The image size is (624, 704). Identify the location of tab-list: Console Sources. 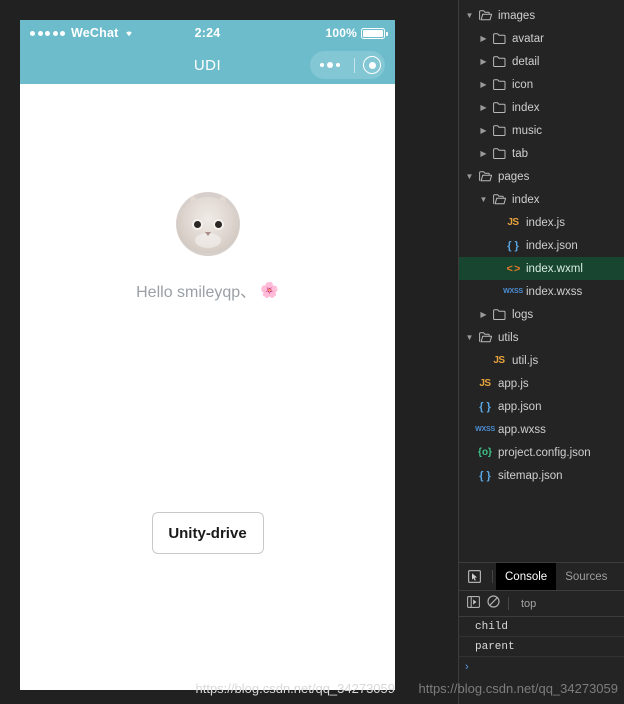
(556, 576).